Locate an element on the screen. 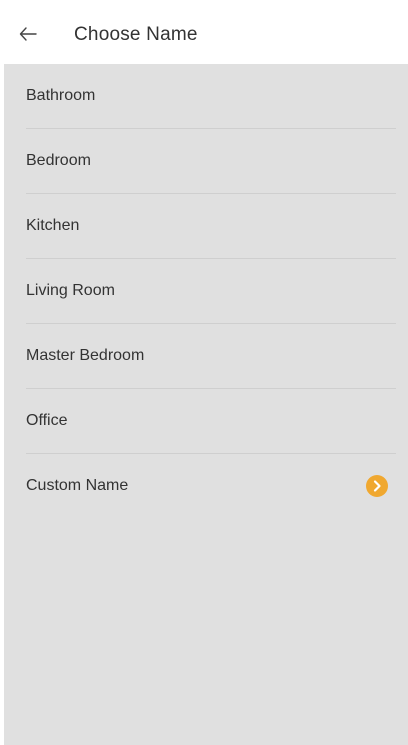 The width and height of the screenshot is (408, 745). list-item-office: Office is located at coordinates (211, 421).